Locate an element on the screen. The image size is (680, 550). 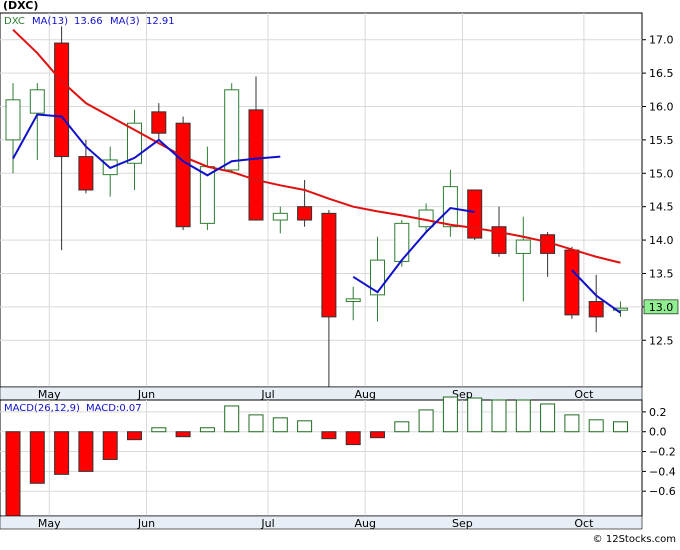
legend-ma3-value: 12.91 is located at coordinates (160, 21).